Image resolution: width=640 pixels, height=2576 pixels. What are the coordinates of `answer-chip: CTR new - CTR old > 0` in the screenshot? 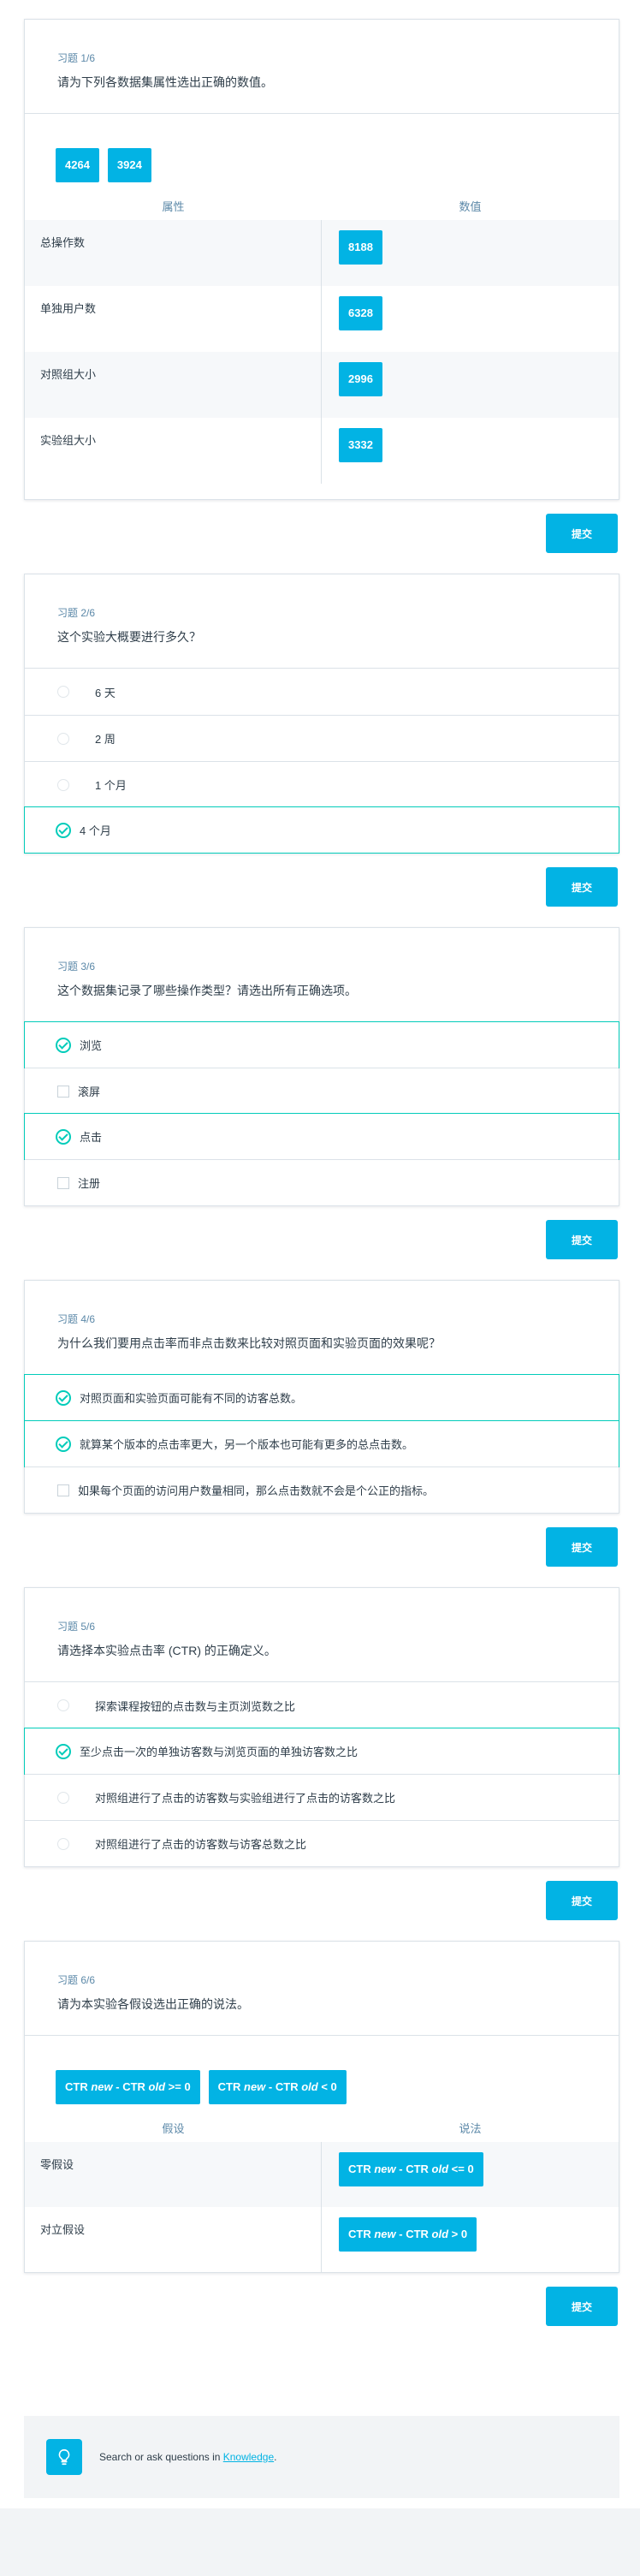 It's located at (408, 2234).